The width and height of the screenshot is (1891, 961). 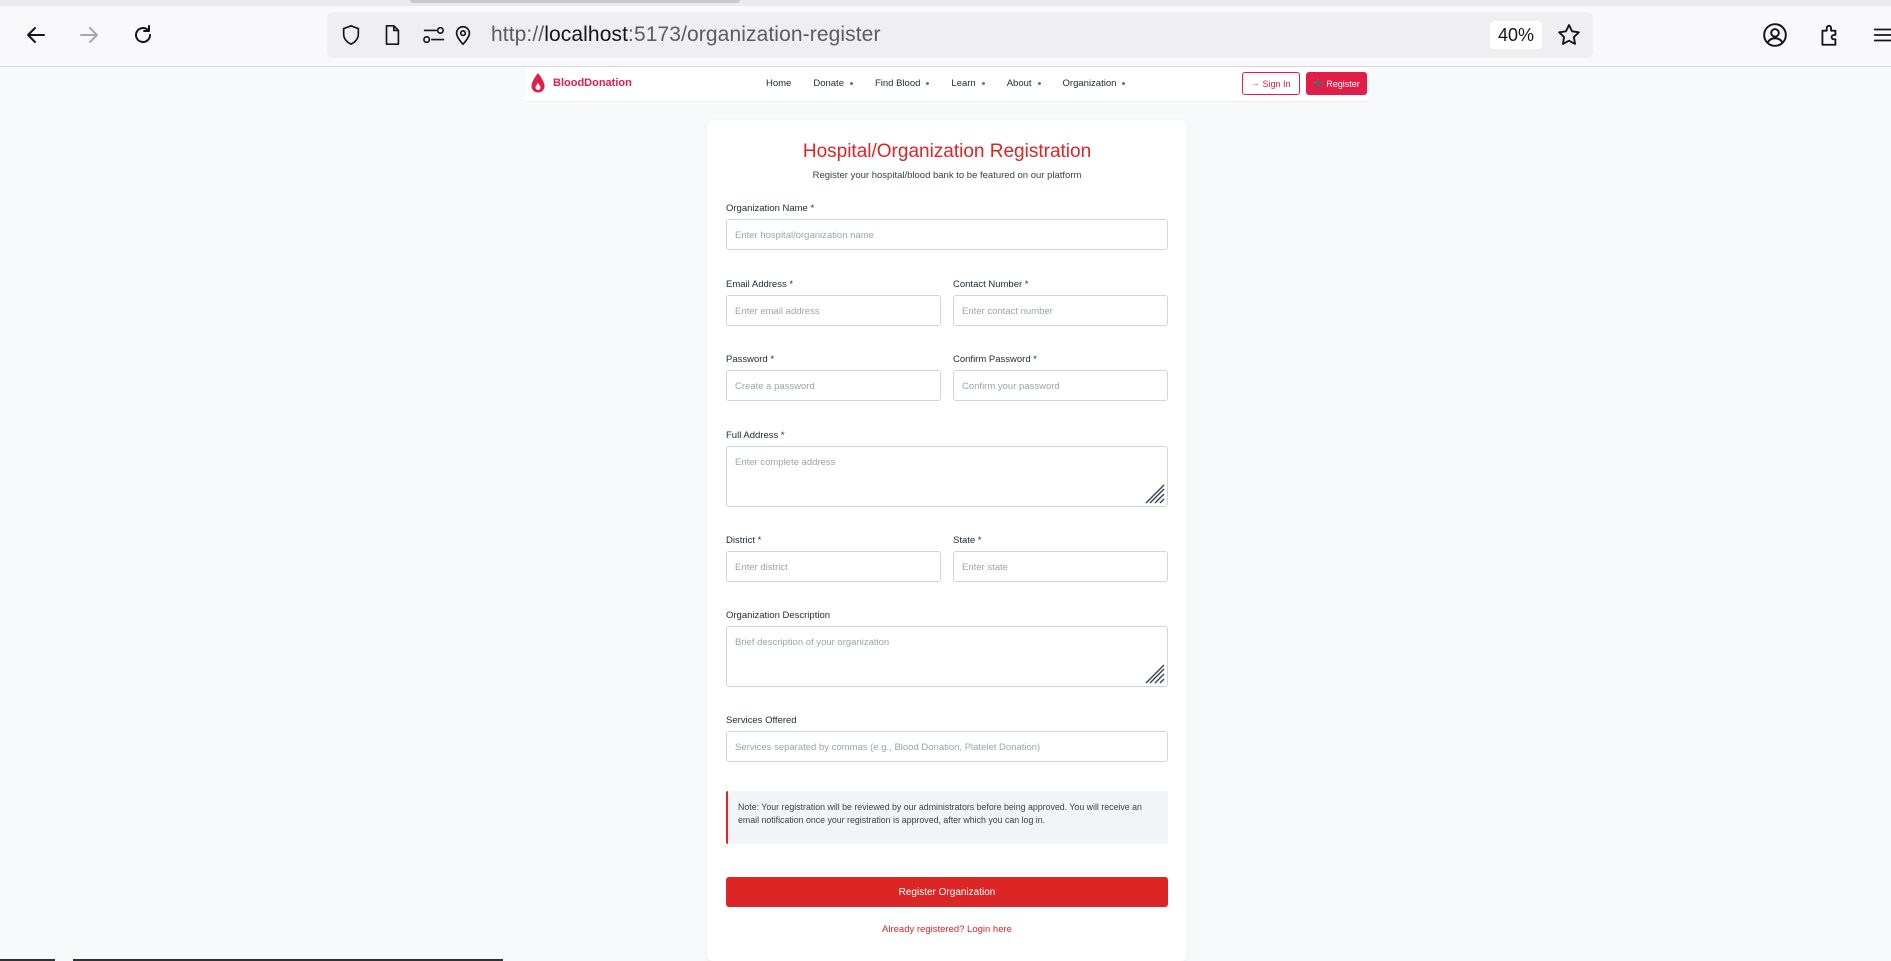 I want to click on bookmark-star-icon, so click(x=1569, y=35).